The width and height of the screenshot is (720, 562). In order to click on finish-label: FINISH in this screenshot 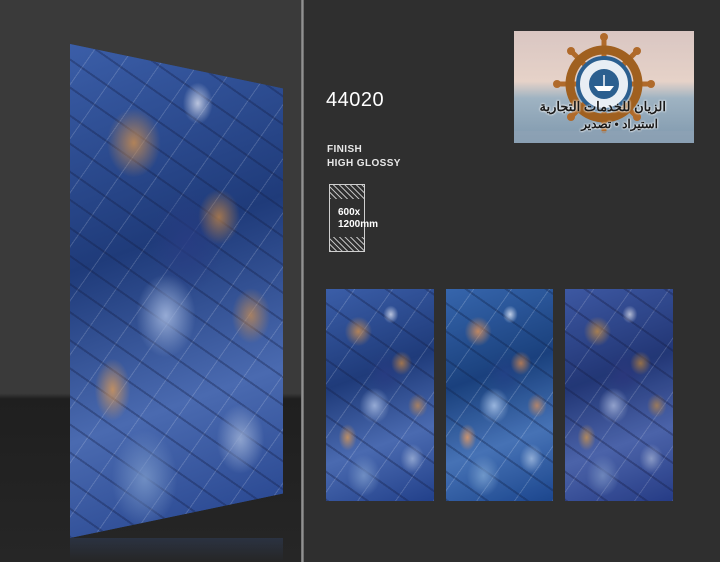, I will do `click(345, 149)`.